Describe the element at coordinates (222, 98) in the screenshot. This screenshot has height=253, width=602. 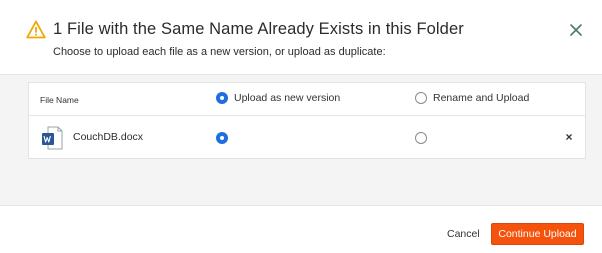
I see `select-all-new-version-radio` at that location.